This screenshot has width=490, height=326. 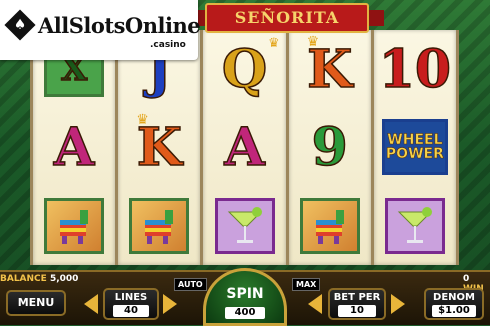 I want to click on game-title: SEÑORITA, so click(x=287, y=17).